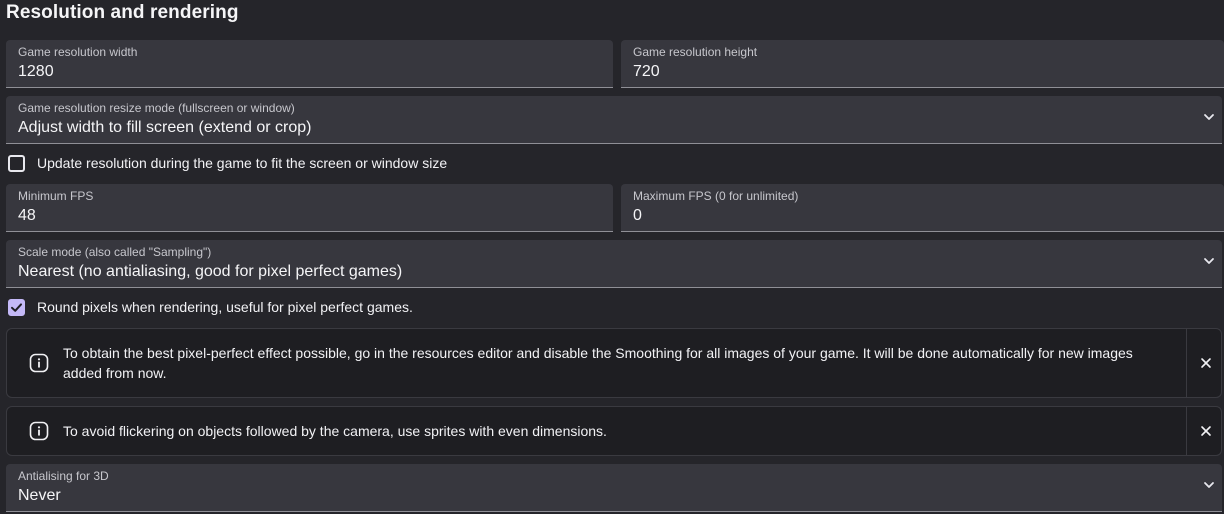 Image resolution: width=1224 pixels, height=514 pixels. Describe the element at coordinates (922, 208) in the screenshot. I see `max-fps-field: Maximum FPS (0 for unlimited) 0` at that location.